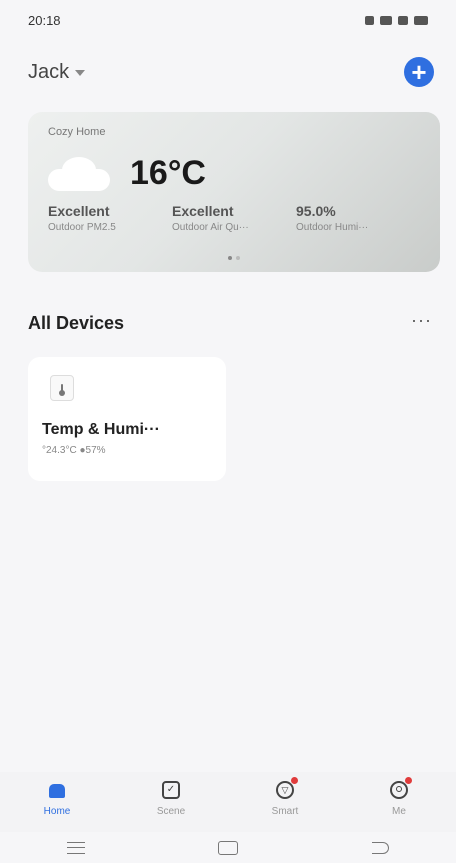  Describe the element at coordinates (62, 388) in the screenshot. I see `thermometer-icon` at that location.